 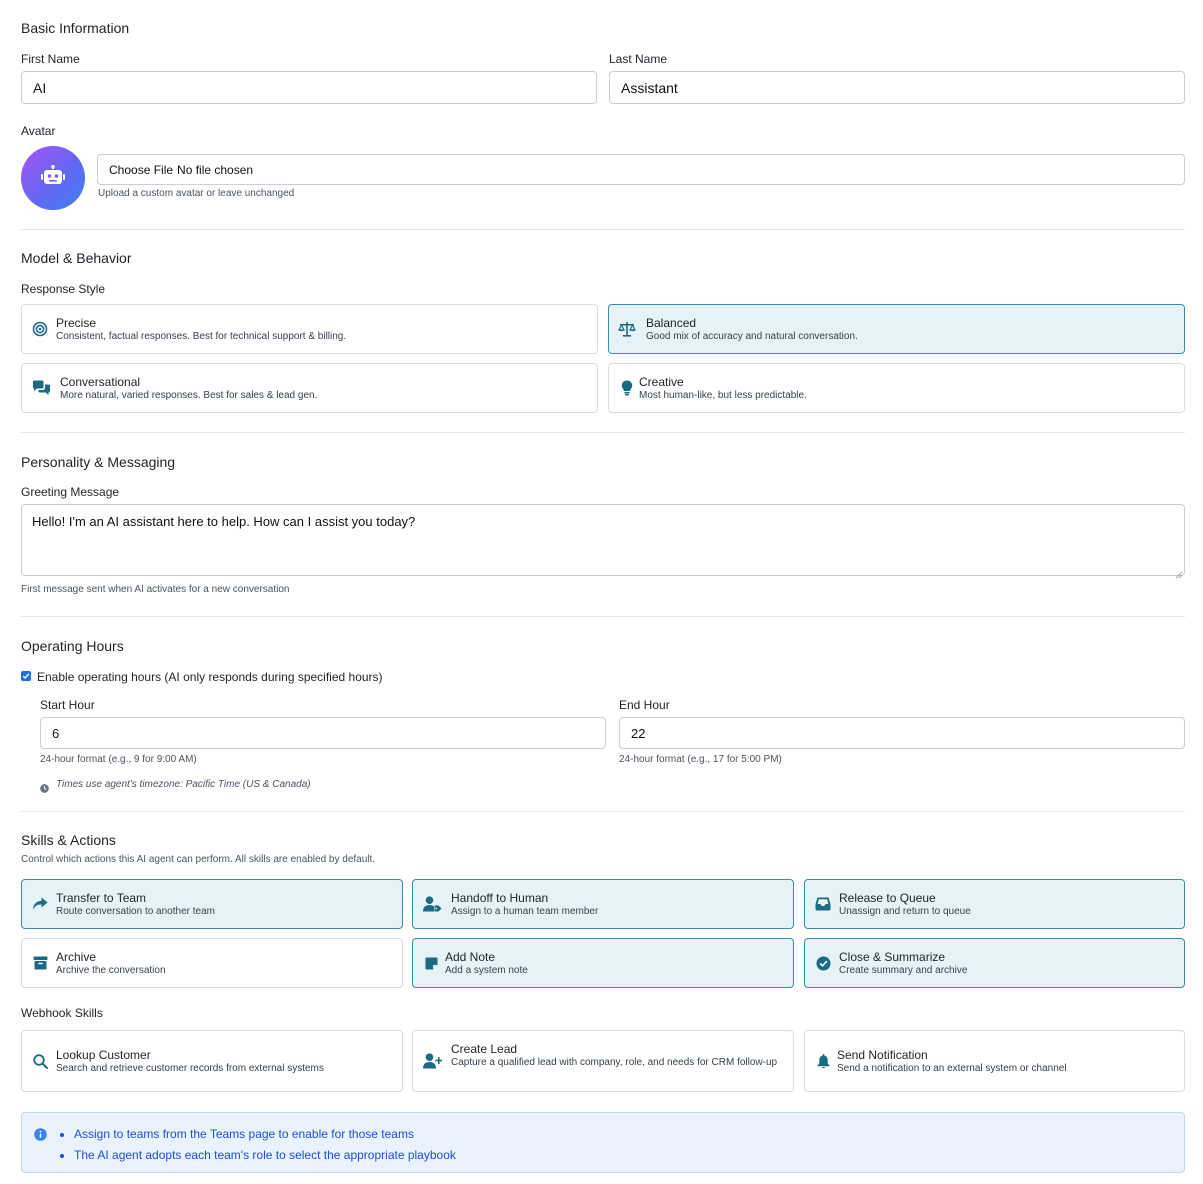 What do you see at coordinates (627, 388) in the screenshot?
I see `lightbulb-icon` at bounding box center [627, 388].